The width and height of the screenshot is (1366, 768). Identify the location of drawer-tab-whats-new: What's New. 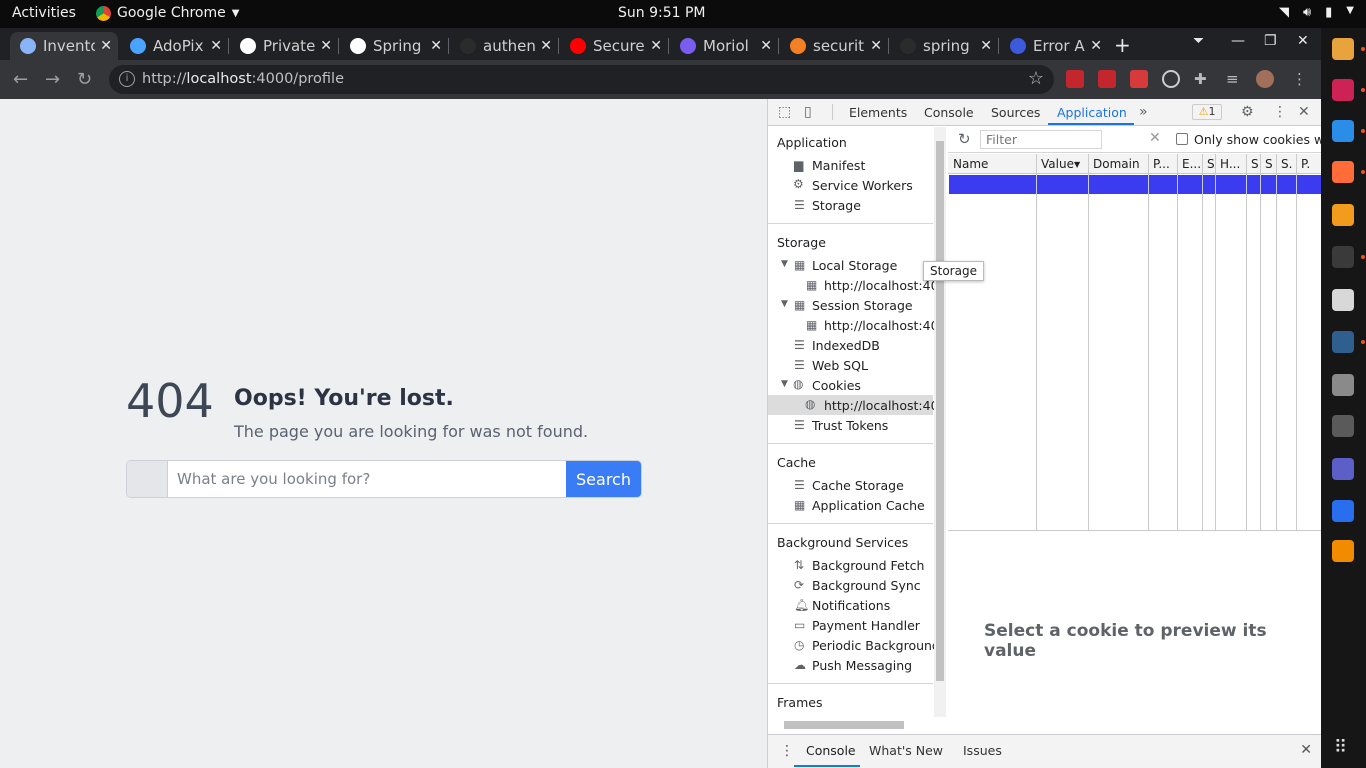
(906, 750).